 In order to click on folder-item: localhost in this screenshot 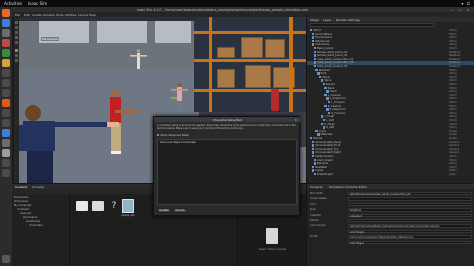, I will do `click(23, 209)`.